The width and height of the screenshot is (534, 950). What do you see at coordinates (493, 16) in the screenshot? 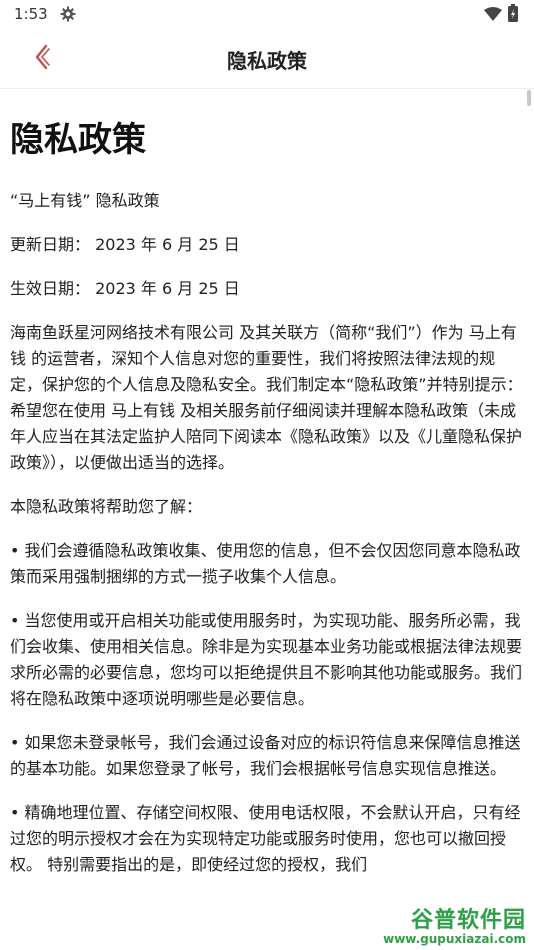
I see `wifi-icon` at bounding box center [493, 16].